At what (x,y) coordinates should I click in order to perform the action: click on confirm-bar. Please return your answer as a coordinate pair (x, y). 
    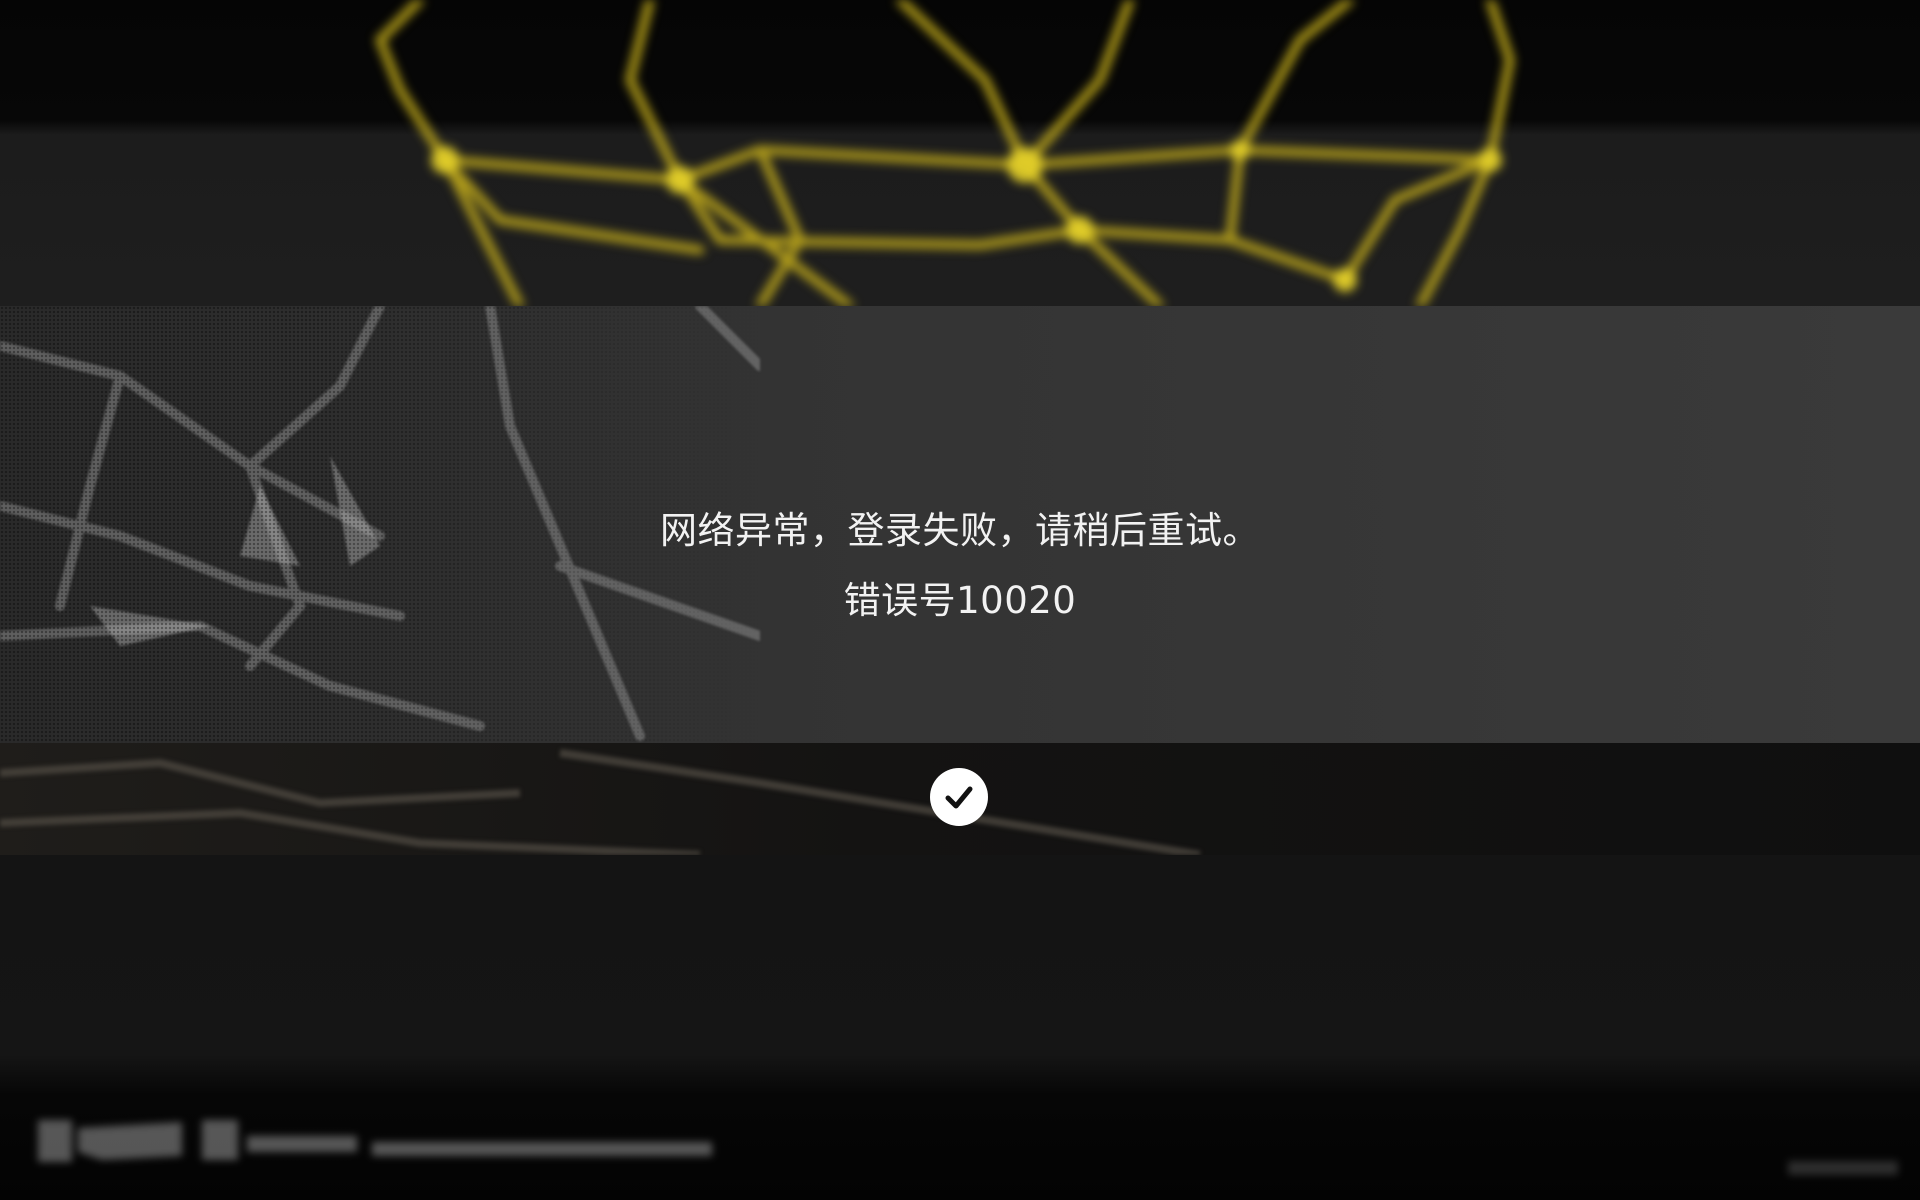
    Looking at the image, I should click on (960, 799).